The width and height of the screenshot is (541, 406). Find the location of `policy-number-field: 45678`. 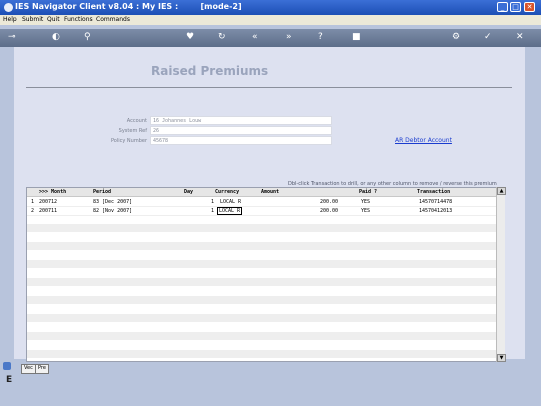

policy-number-field: 45678 is located at coordinates (241, 140).